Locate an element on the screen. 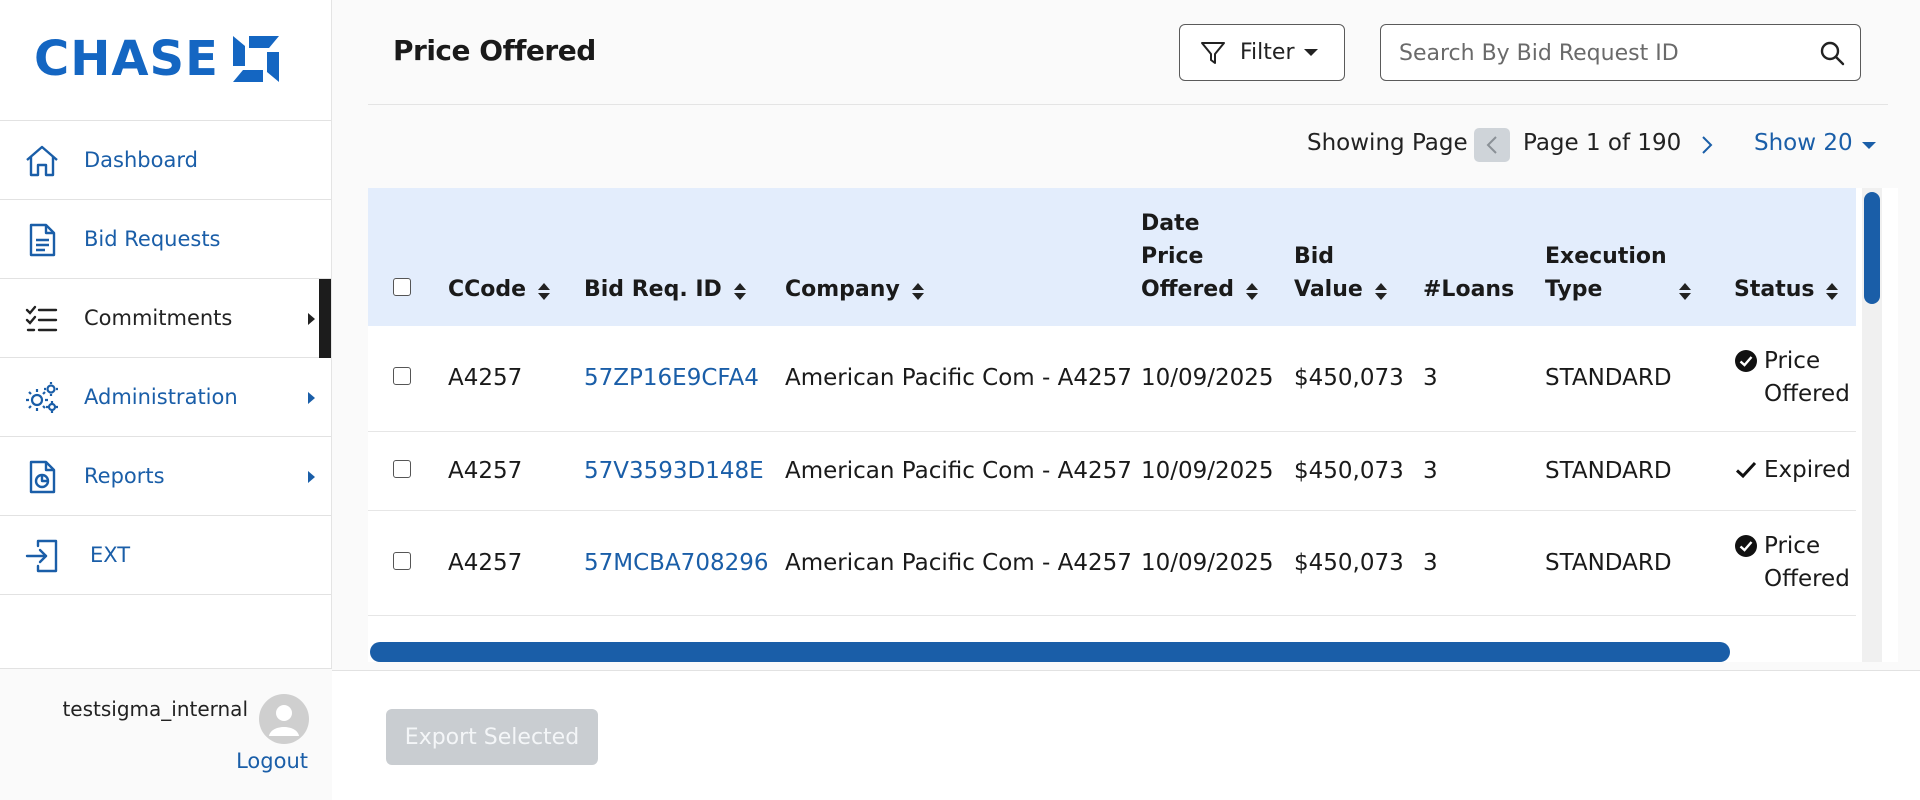  report-icon is located at coordinates (42, 477).